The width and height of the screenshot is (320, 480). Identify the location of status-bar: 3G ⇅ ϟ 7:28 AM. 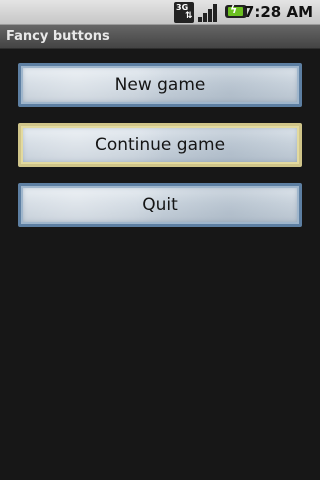
(160, 12).